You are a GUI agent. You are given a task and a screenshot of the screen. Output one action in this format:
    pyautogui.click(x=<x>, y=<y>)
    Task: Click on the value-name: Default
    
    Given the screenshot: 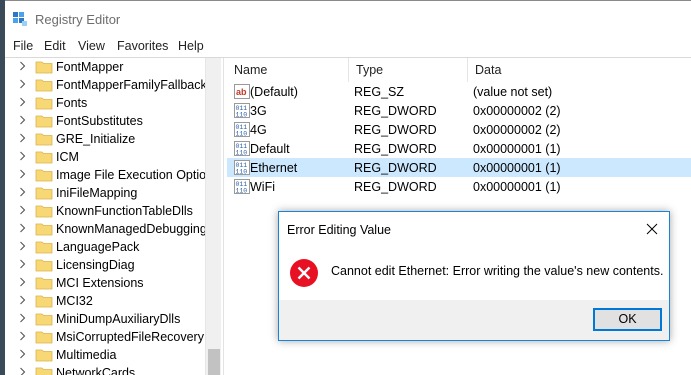 What is the action you would take?
    pyautogui.click(x=270, y=149)
    